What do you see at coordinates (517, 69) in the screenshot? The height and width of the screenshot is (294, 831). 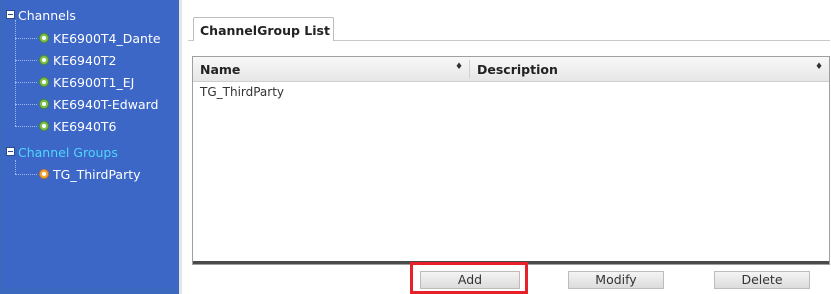 I see `column-header-description: Description` at bounding box center [517, 69].